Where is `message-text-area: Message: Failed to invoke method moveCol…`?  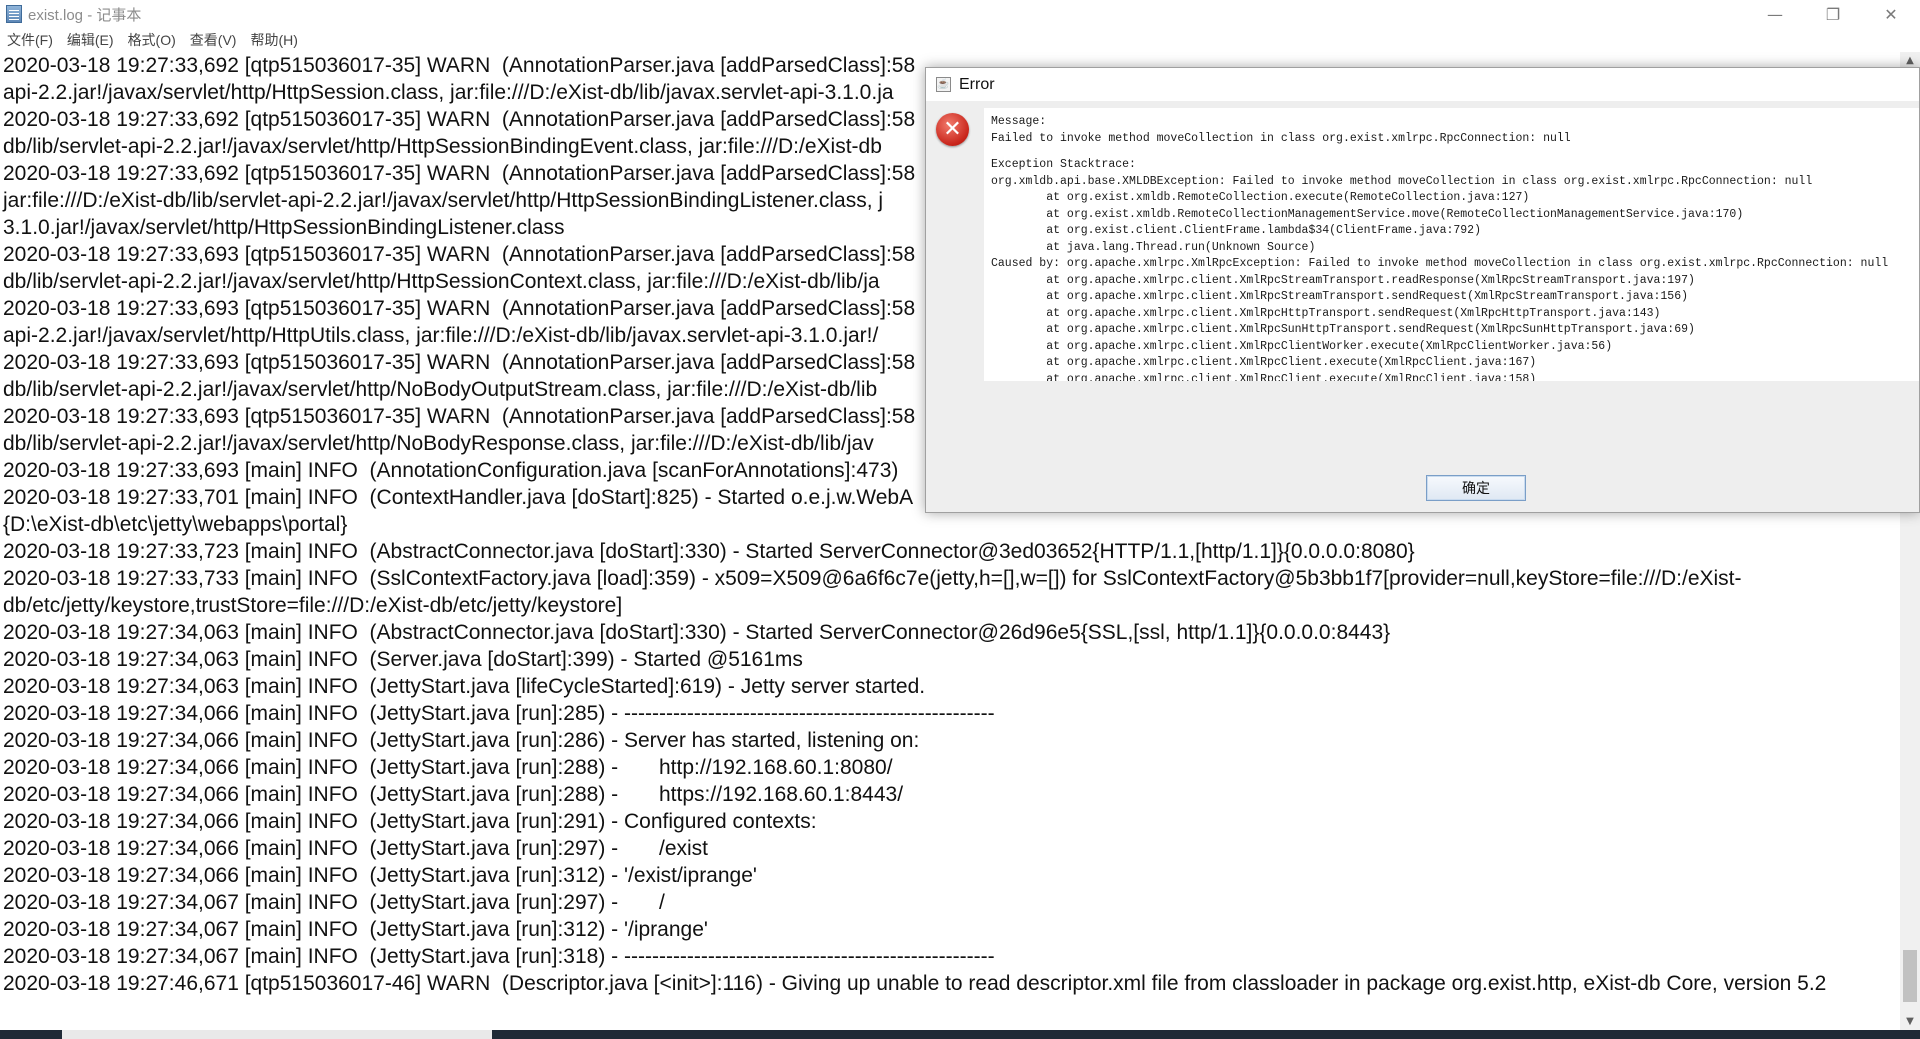 message-text-area: Message: Failed to invoke method moveCol… is located at coordinates (1451, 244).